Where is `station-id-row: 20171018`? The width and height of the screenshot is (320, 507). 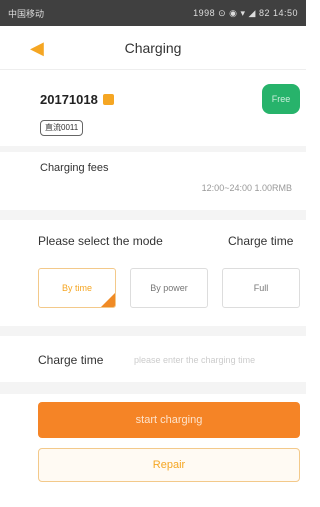 station-id-row: 20171018 is located at coordinates (77, 99).